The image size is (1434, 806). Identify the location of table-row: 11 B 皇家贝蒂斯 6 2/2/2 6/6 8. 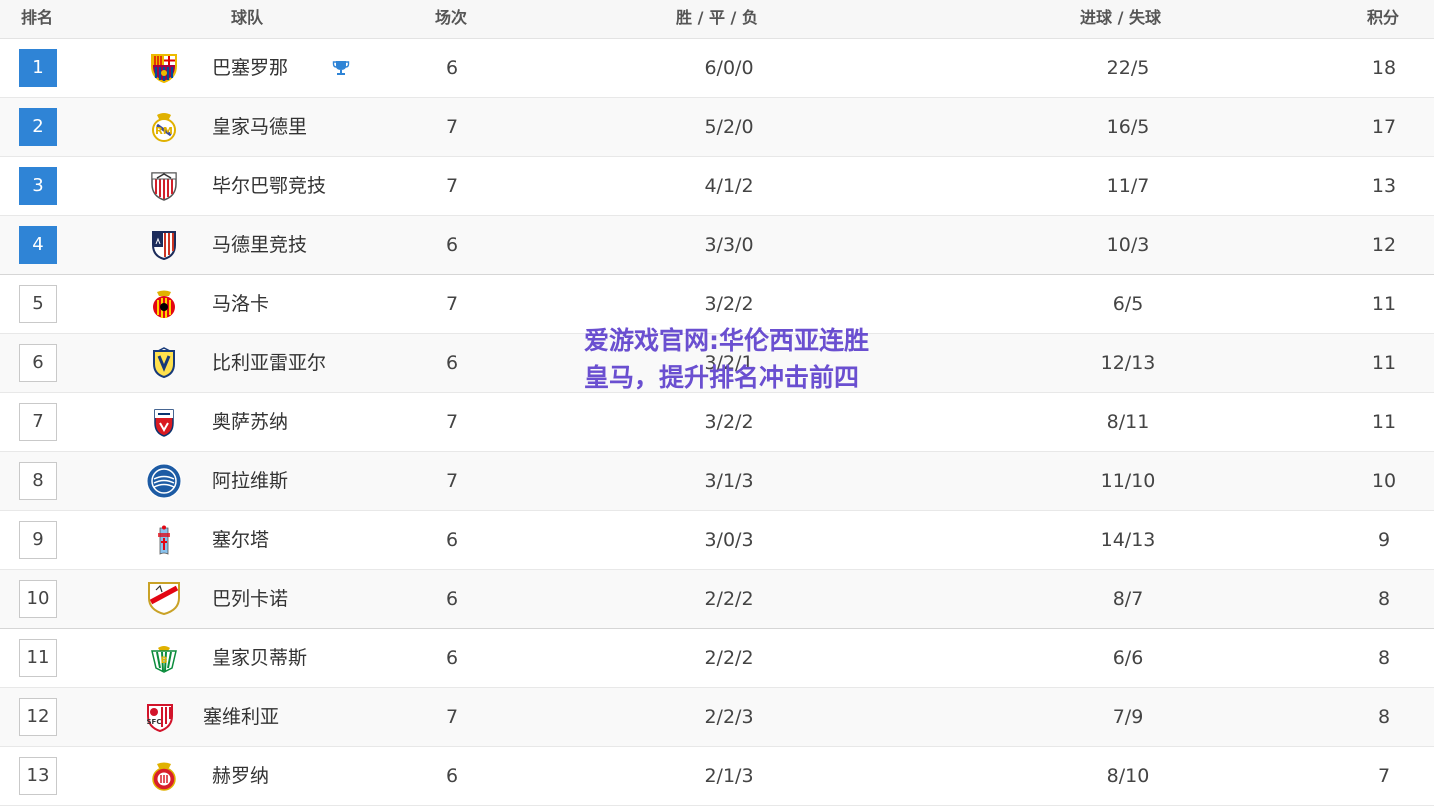
(717, 658).